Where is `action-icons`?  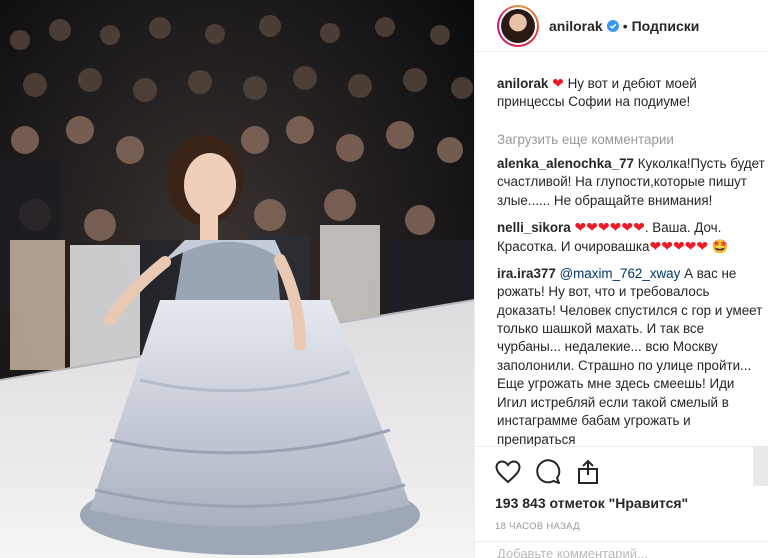
action-icons is located at coordinates (631, 472).